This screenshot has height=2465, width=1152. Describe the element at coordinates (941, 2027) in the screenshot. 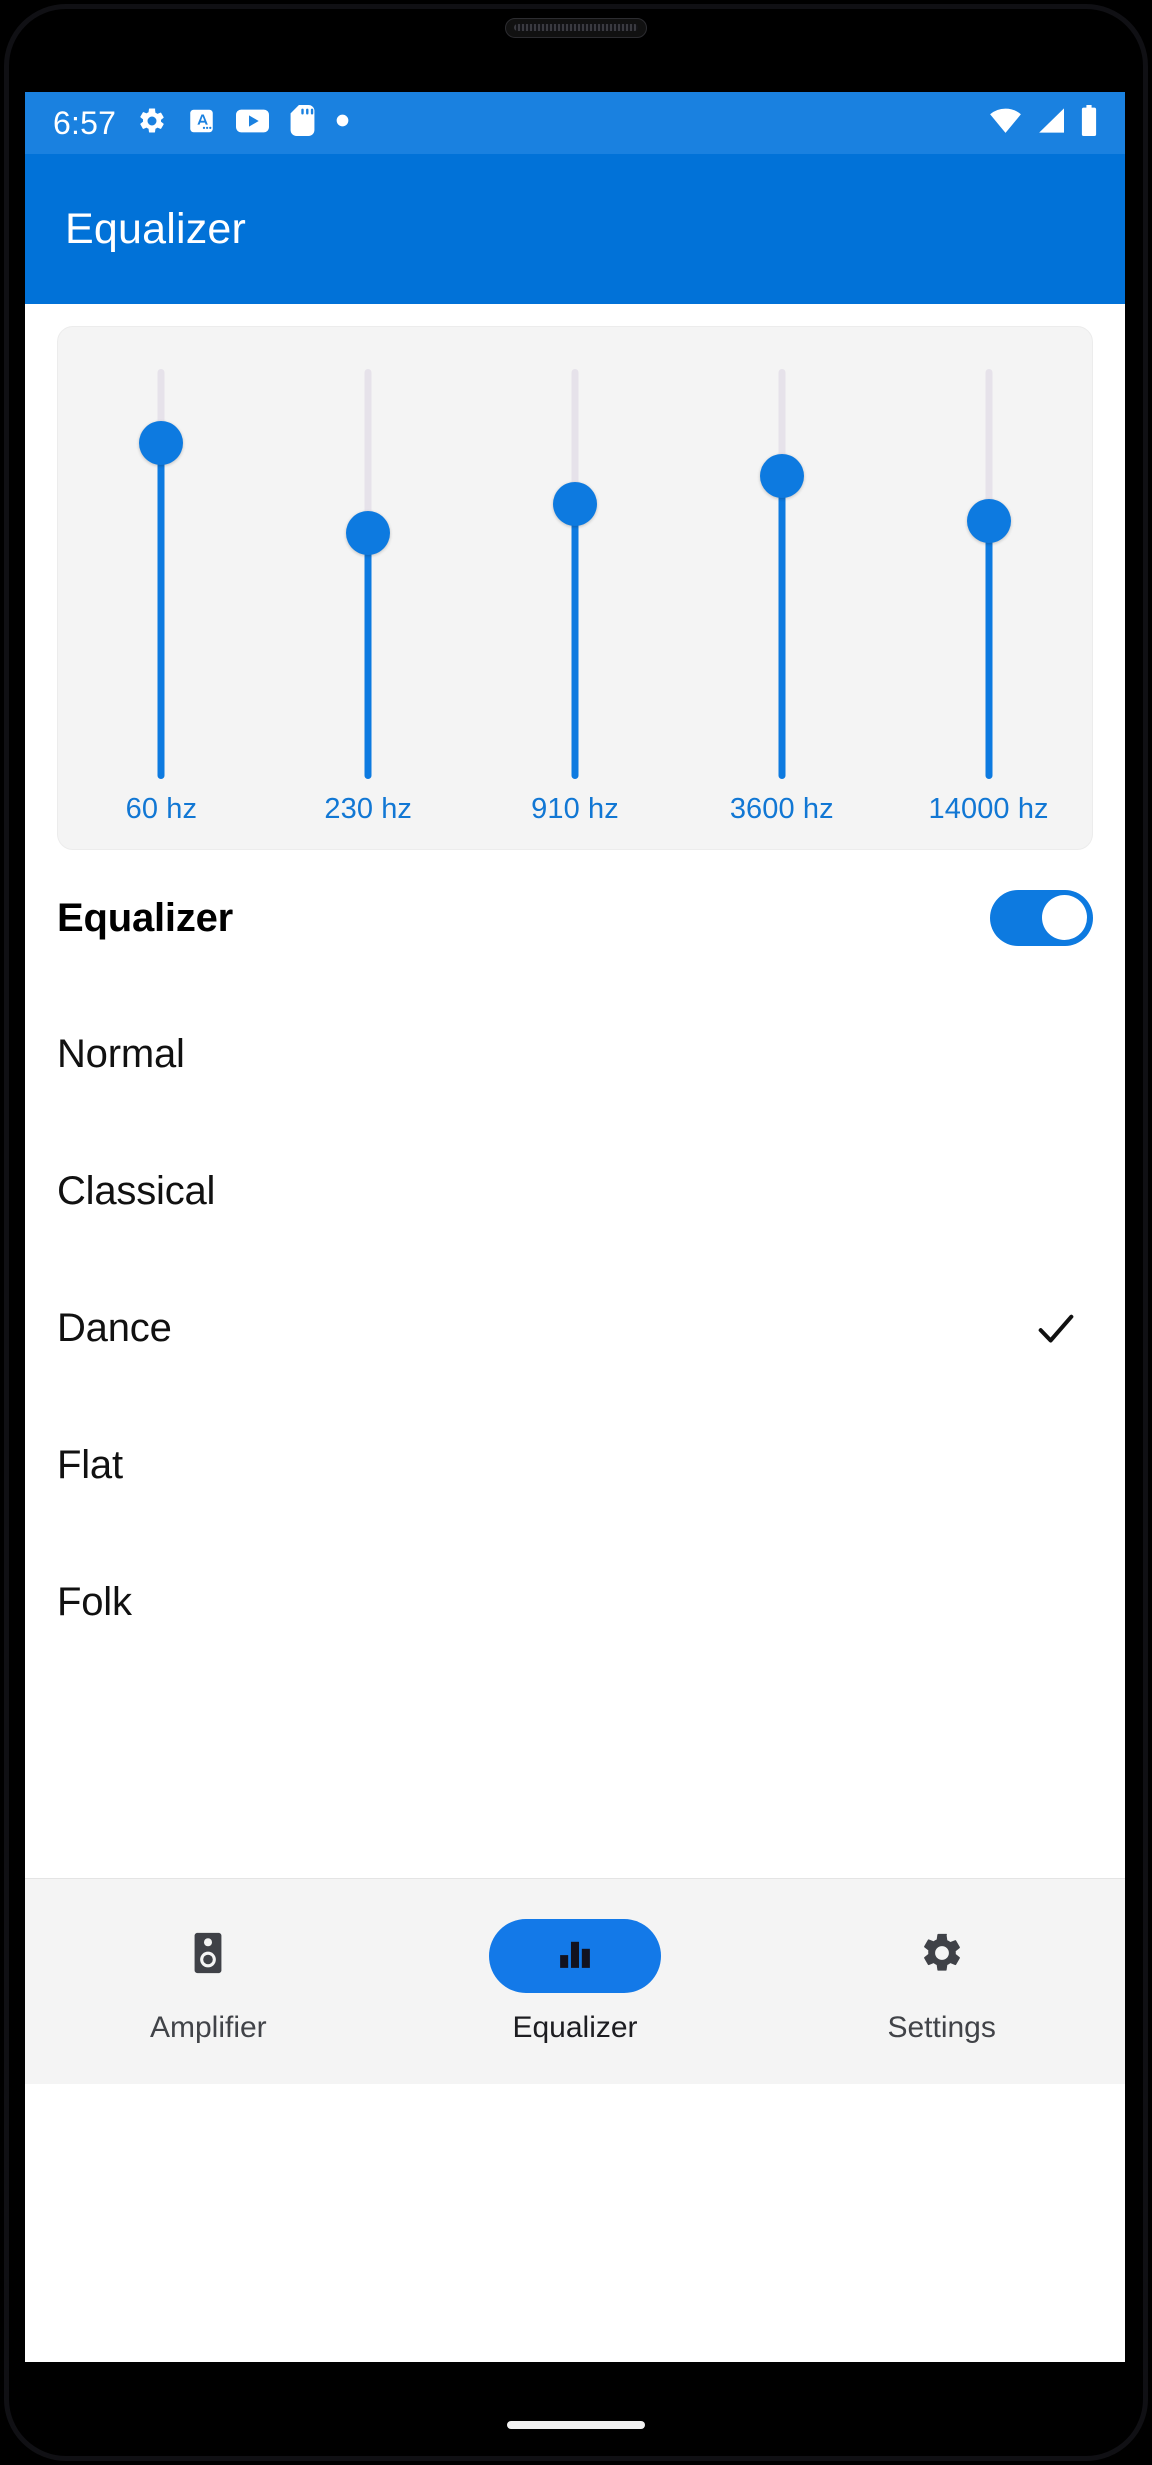

I see `nav-label-settings: Settings` at that location.